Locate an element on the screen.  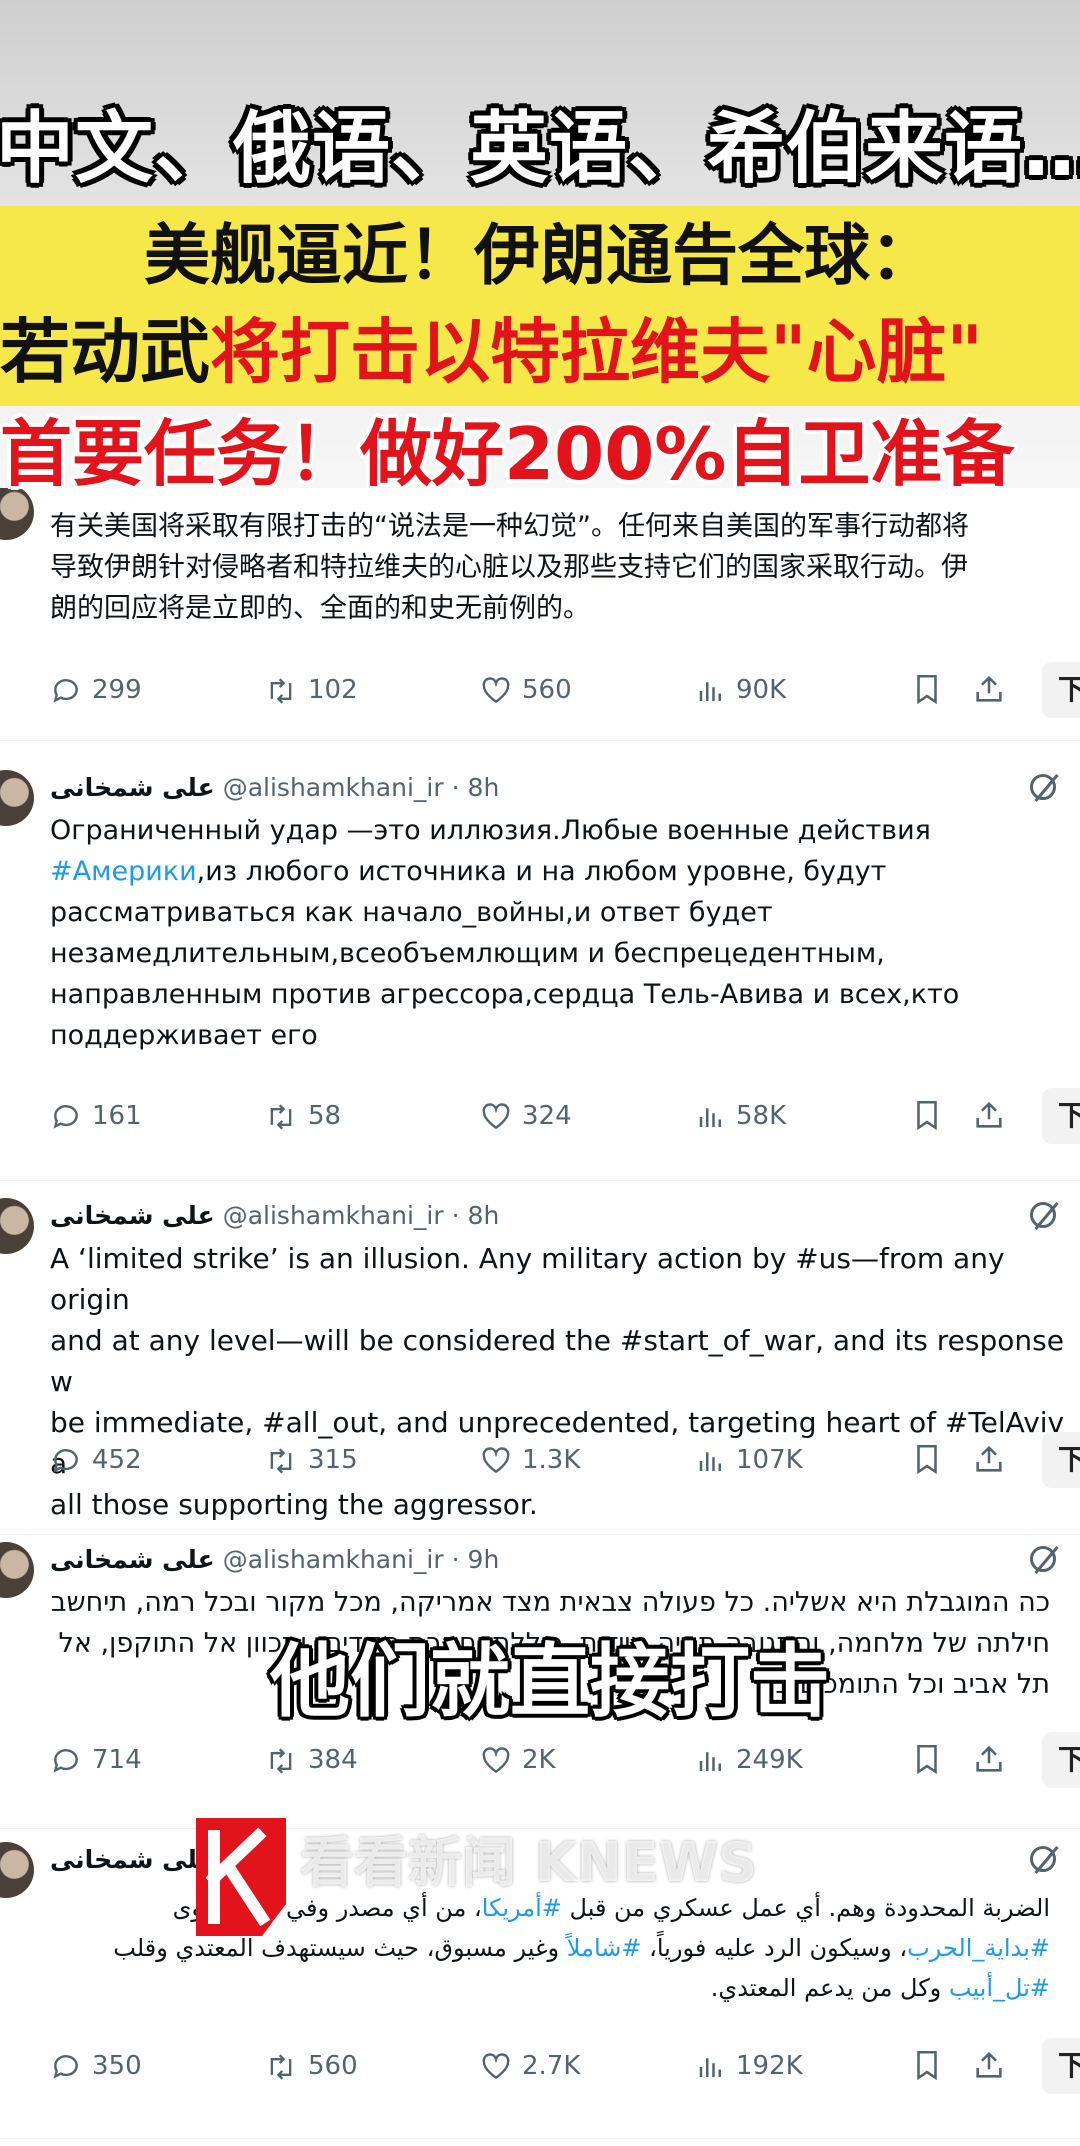
watermark: 看看新闻 KNEWS is located at coordinates (529, 1862).